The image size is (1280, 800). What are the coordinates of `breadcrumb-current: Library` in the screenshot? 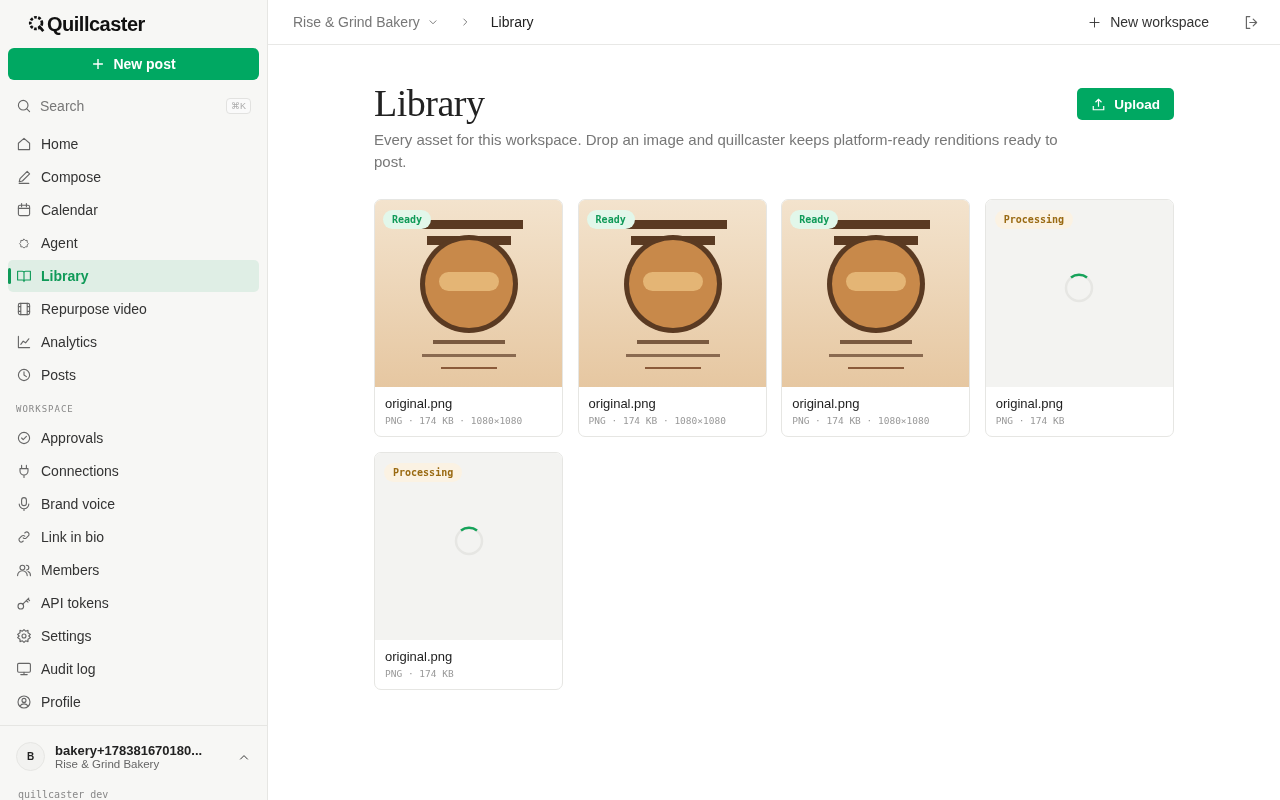 It's located at (512, 22).